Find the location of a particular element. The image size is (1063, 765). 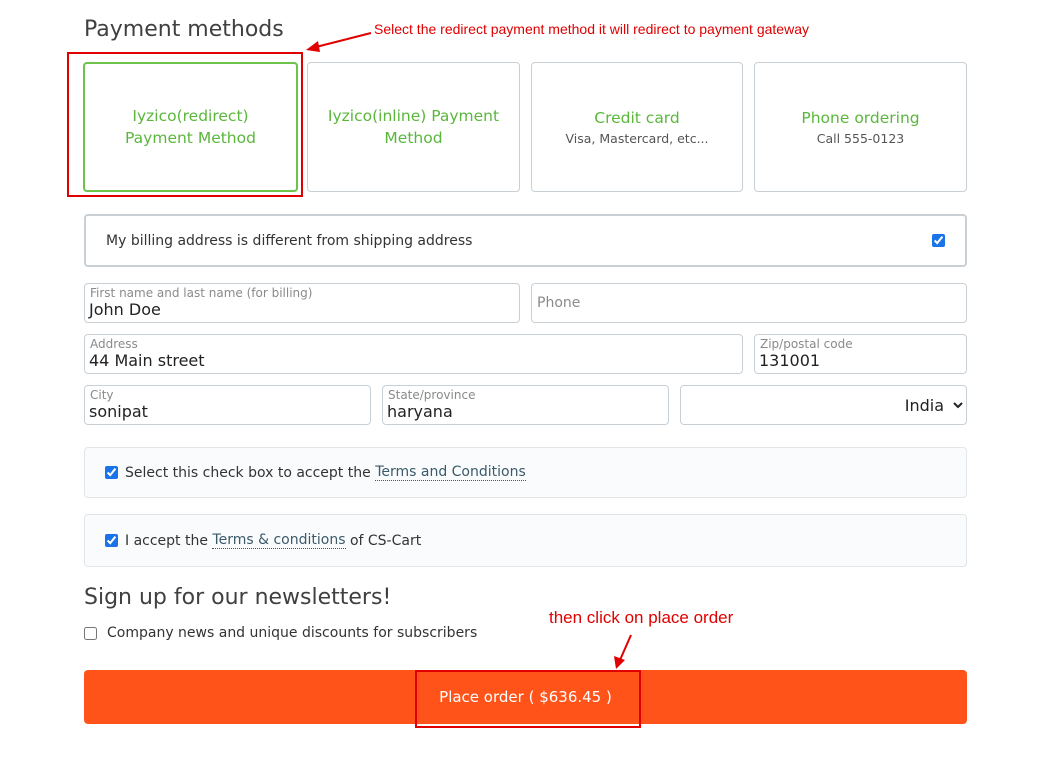

field-label: Address is located at coordinates (114, 344).